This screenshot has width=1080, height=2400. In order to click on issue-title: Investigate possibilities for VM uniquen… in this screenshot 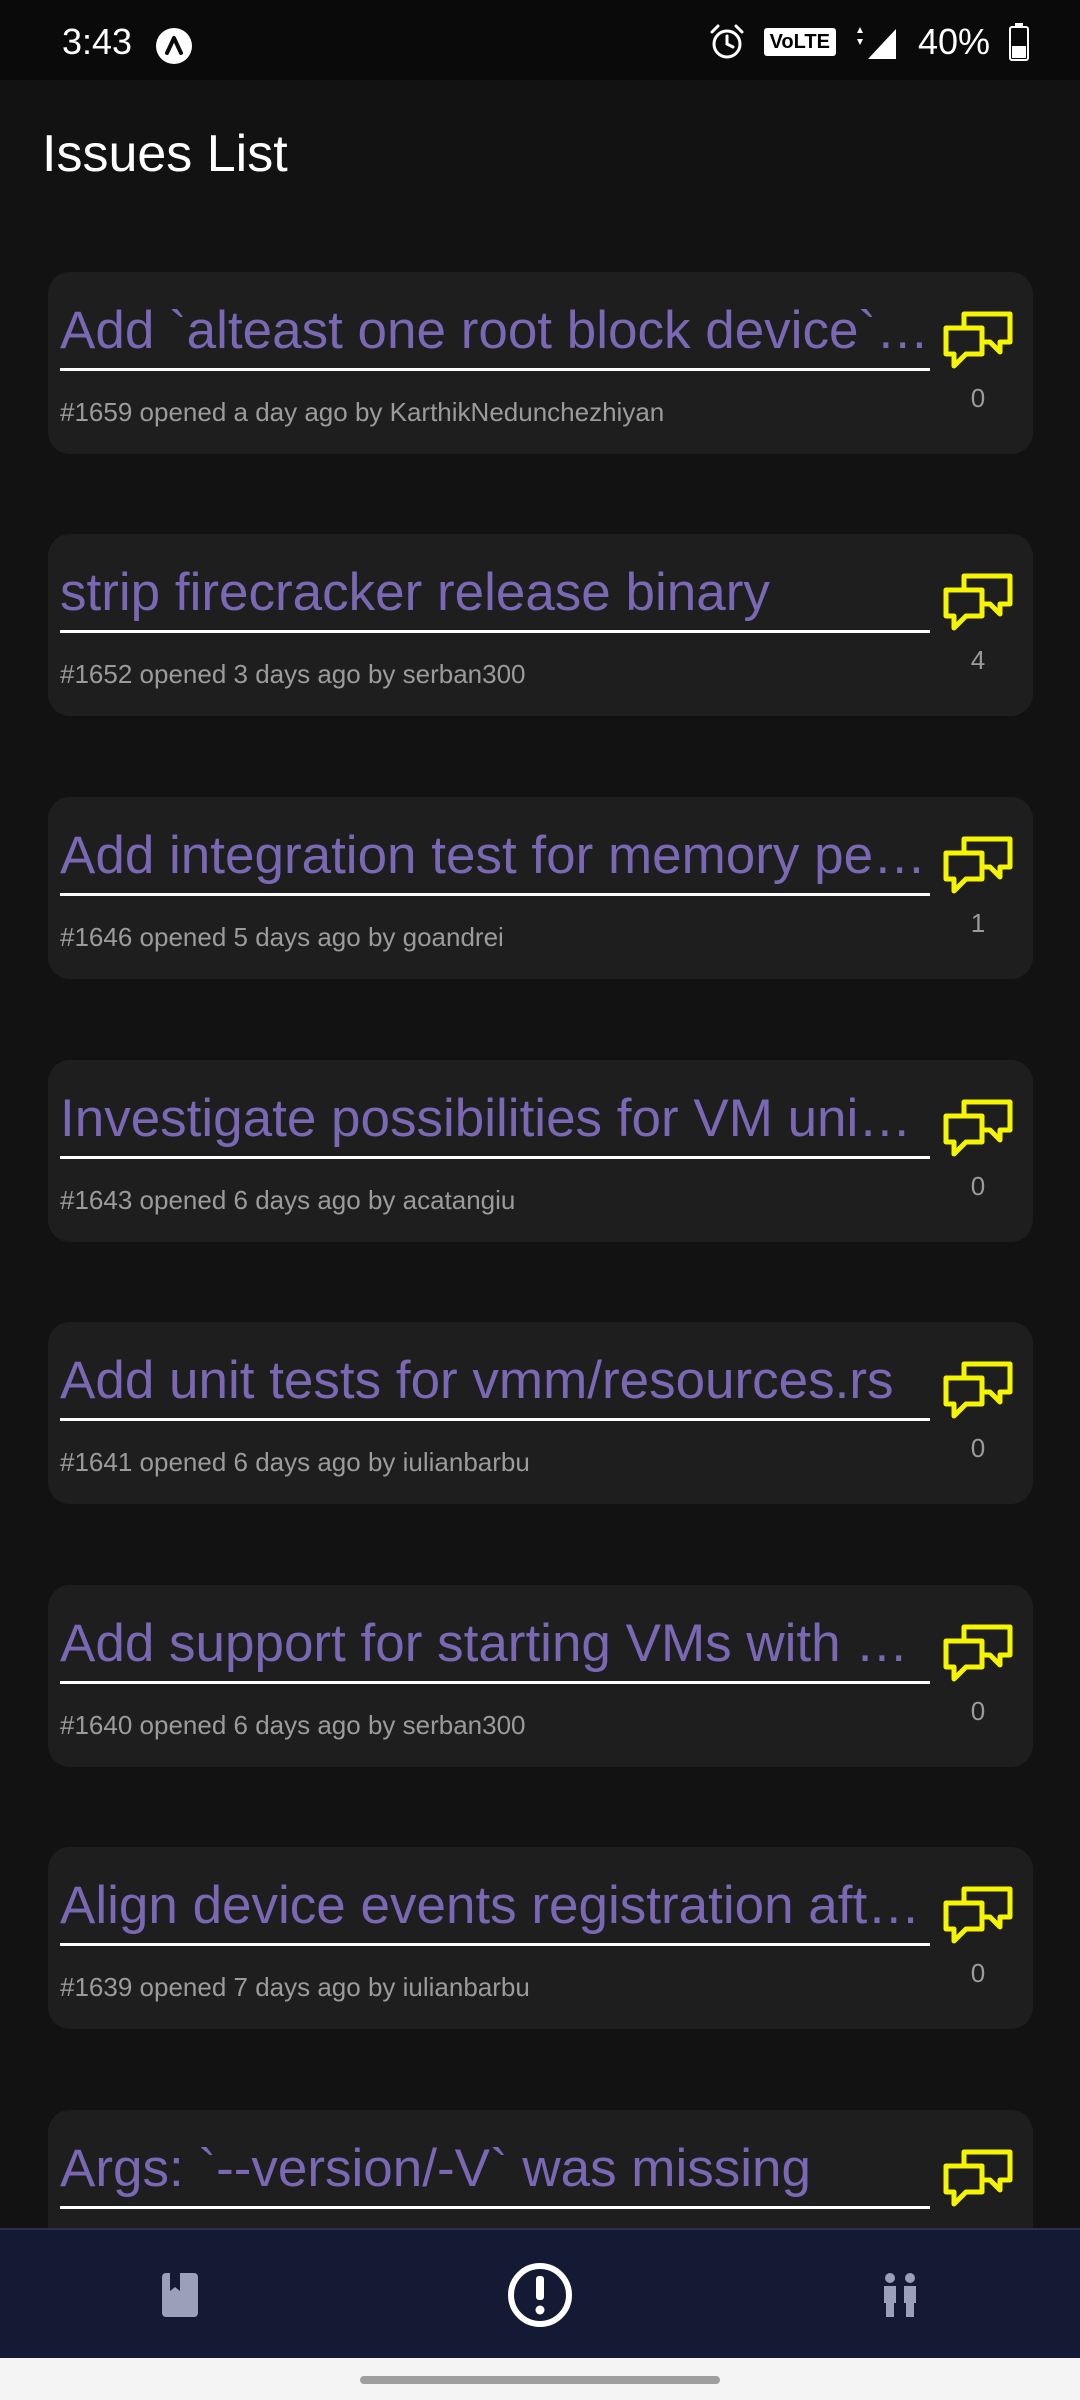, I will do `click(495, 1123)`.